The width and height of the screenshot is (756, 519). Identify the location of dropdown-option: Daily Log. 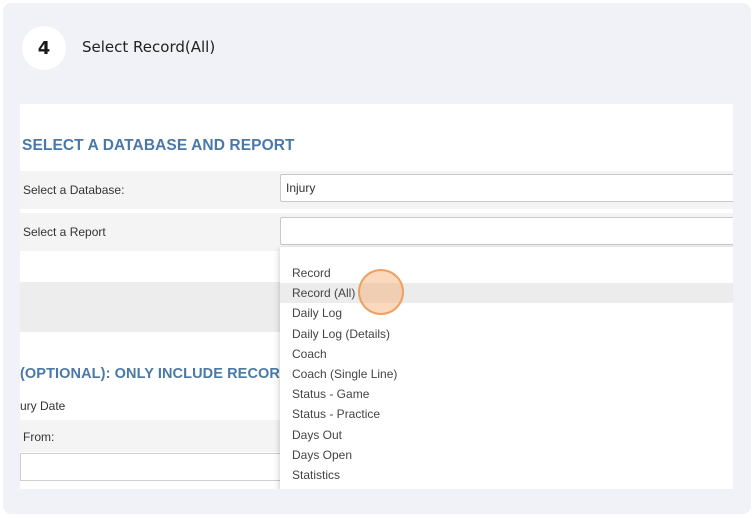
(506, 313).